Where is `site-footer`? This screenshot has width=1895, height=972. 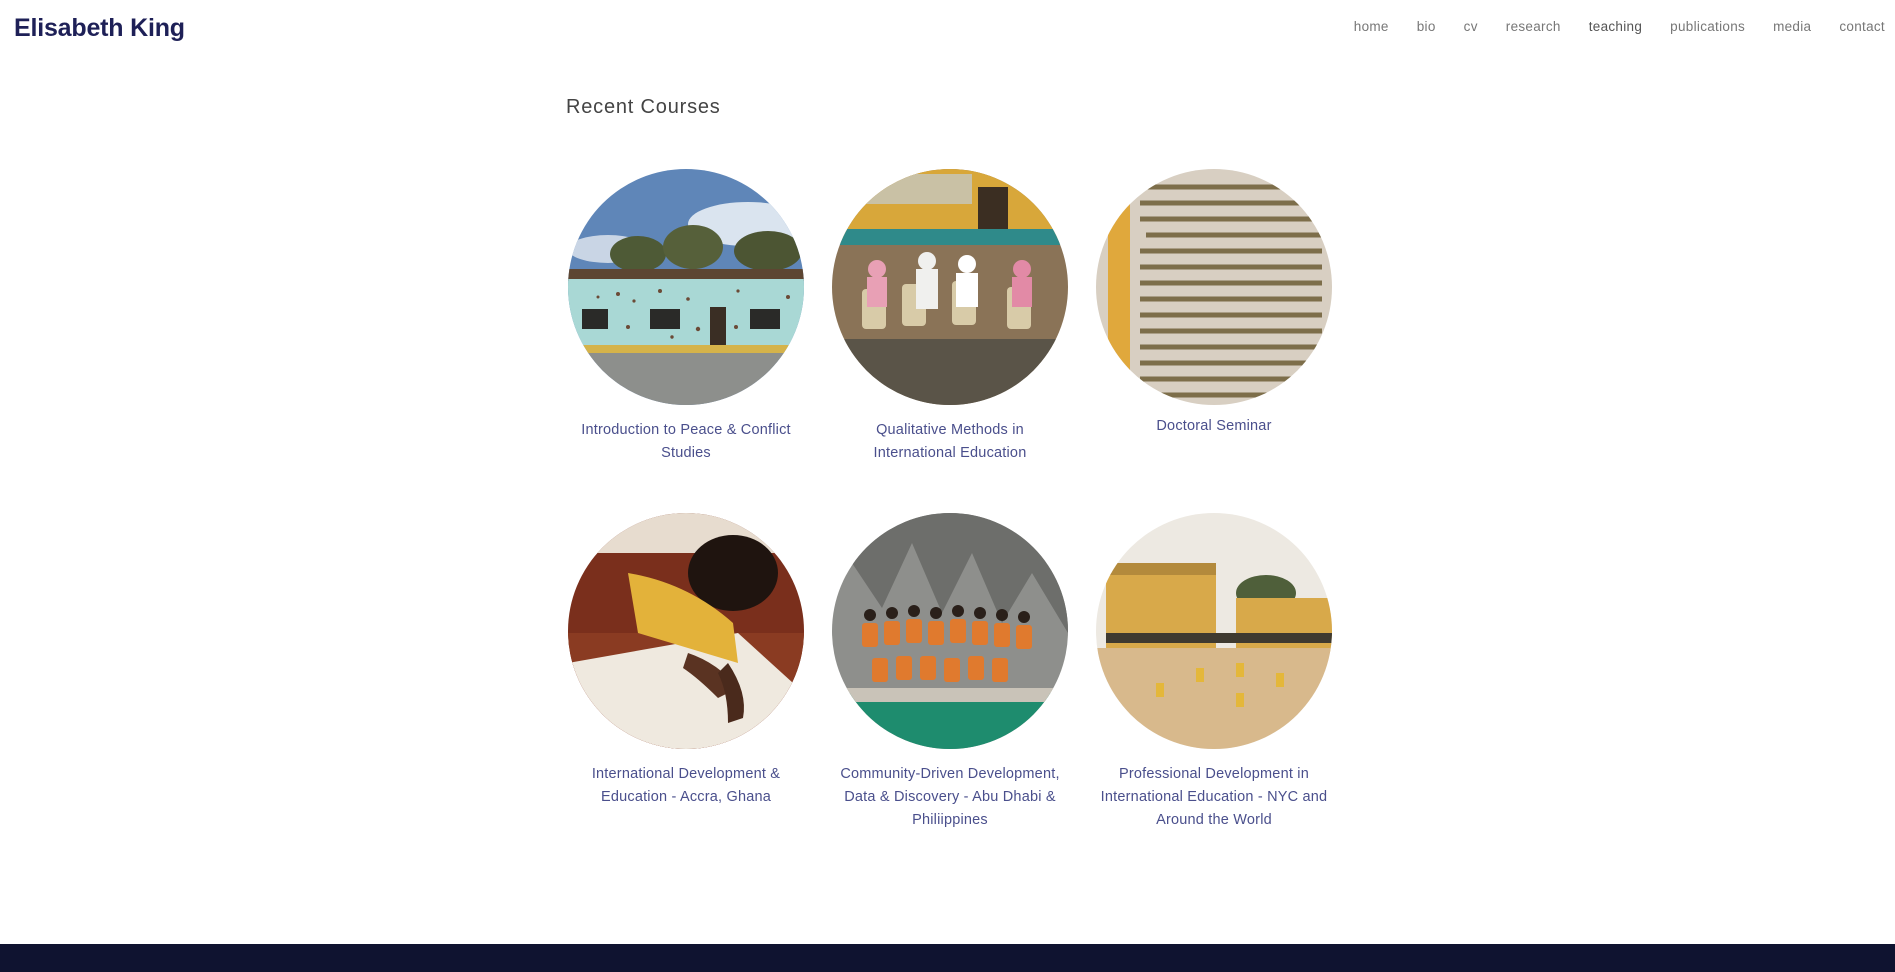
site-footer is located at coordinates (947, 958).